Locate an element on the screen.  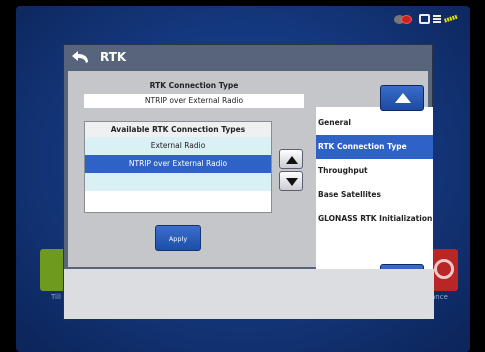
signal-icon: ▮▮▮▮▮ is located at coordinates (451, 19).